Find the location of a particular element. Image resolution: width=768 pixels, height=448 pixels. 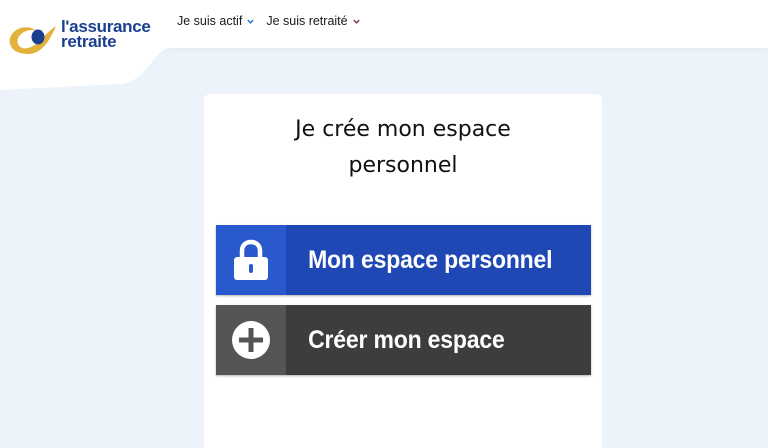

page-title-line1: Je crée mon espace is located at coordinates (403, 129).